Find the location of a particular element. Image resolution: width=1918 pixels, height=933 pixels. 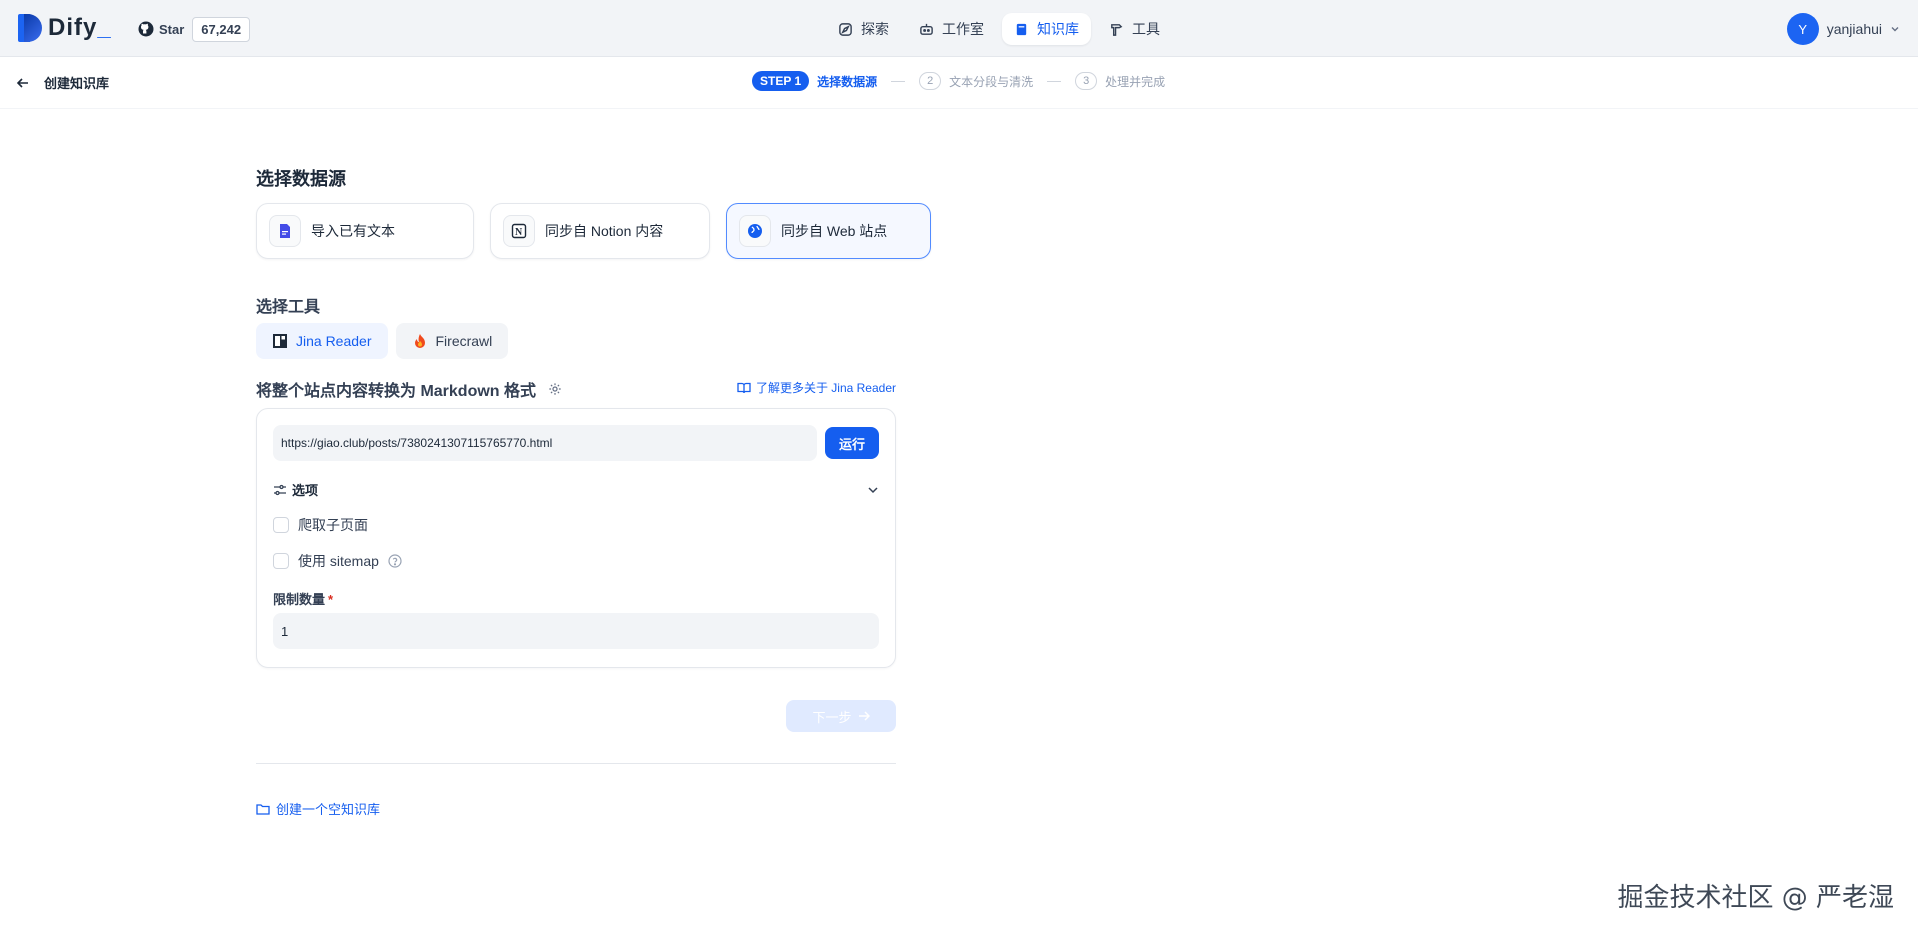

datasource-notion: N 同步自 Notion 内容 is located at coordinates (600, 231).